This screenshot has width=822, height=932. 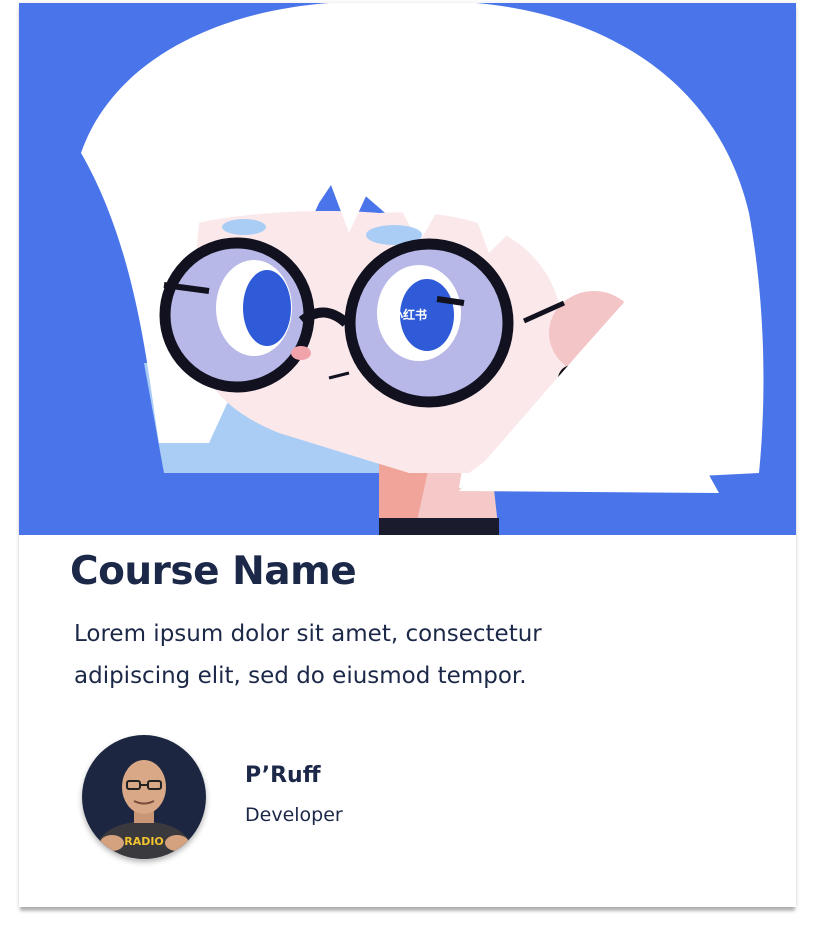 What do you see at coordinates (283, 775) in the screenshot?
I see `author-name: P’Ruff` at bounding box center [283, 775].